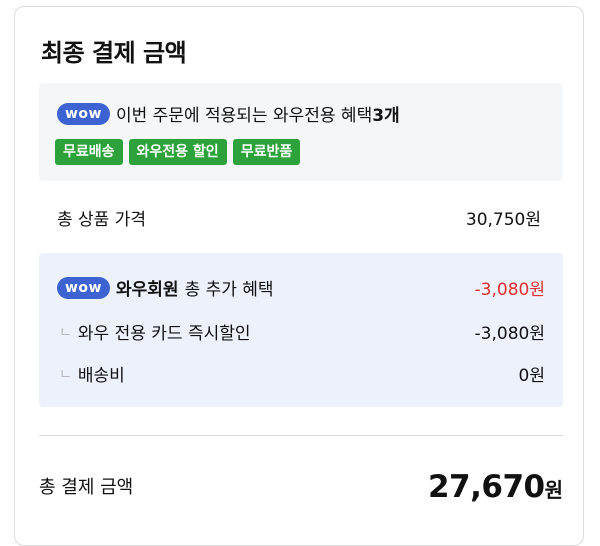 Image resolution: width=600 pixels, height=546 pixels. Describe the element at coordinates (266, 152) in the screenshot. I see `tag-free-return: 무료반품` at that location.